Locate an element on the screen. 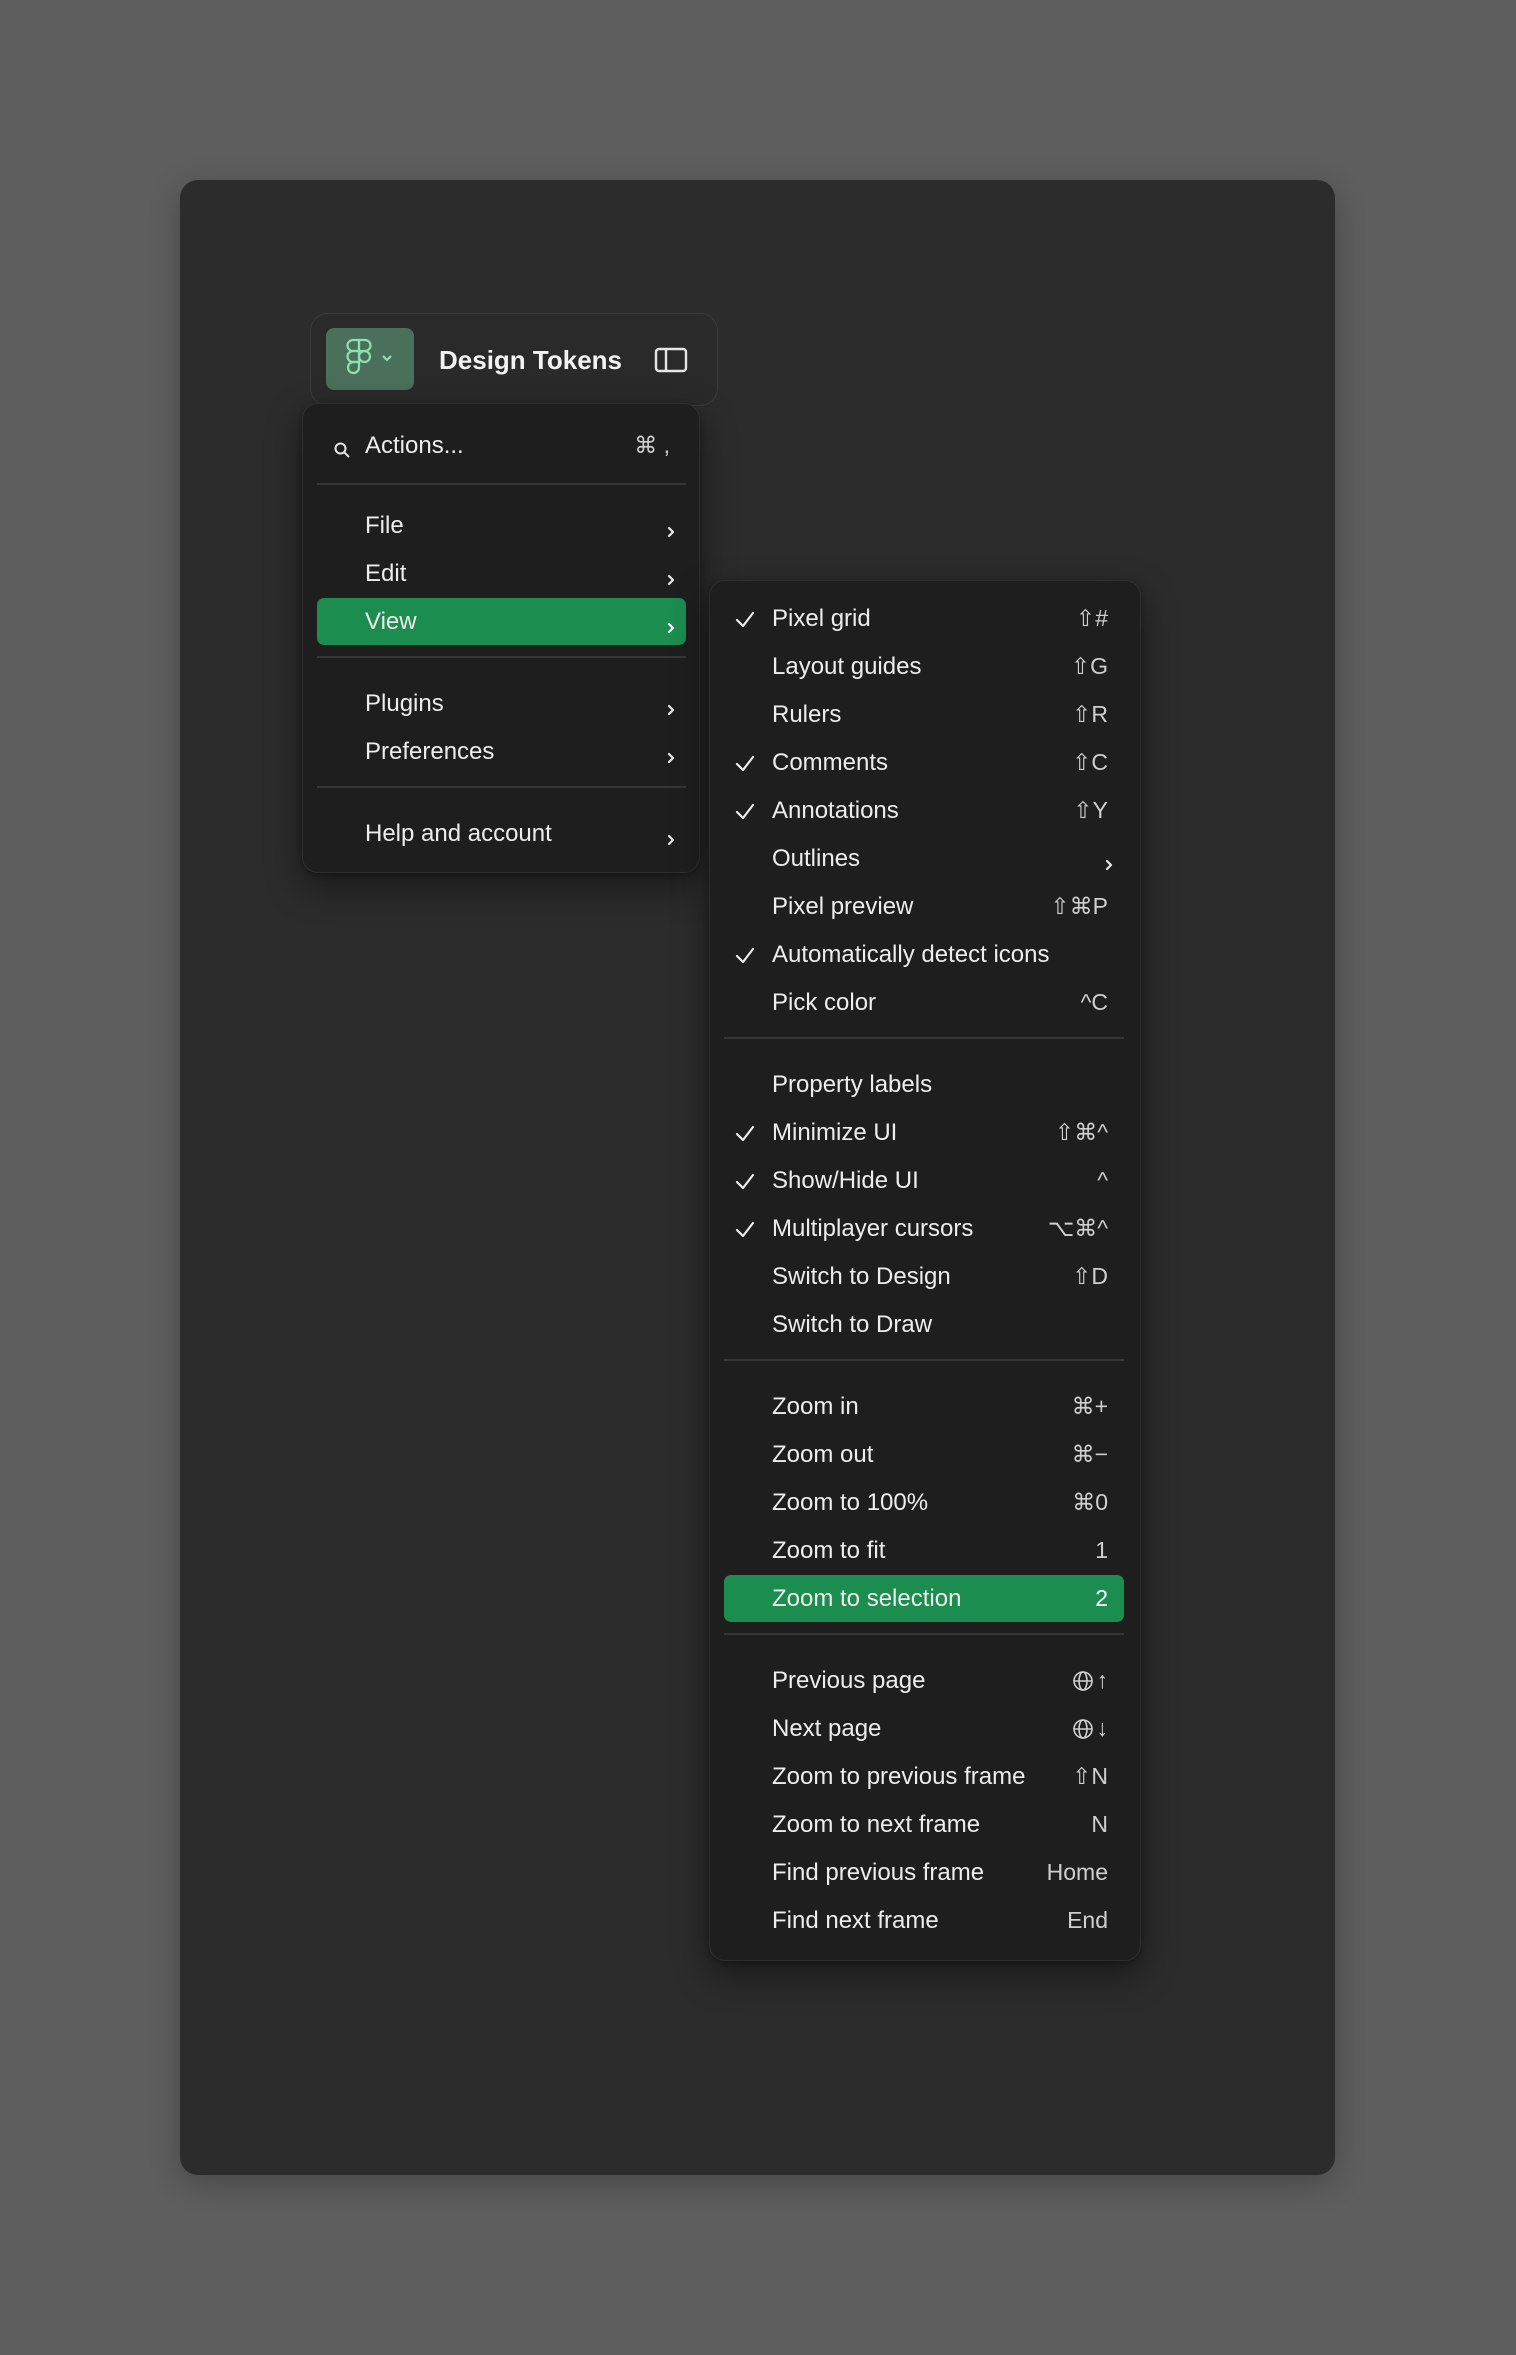 The image size is (1516, 2355). item-label: Pixel grid is located at coordinates (821, 618).